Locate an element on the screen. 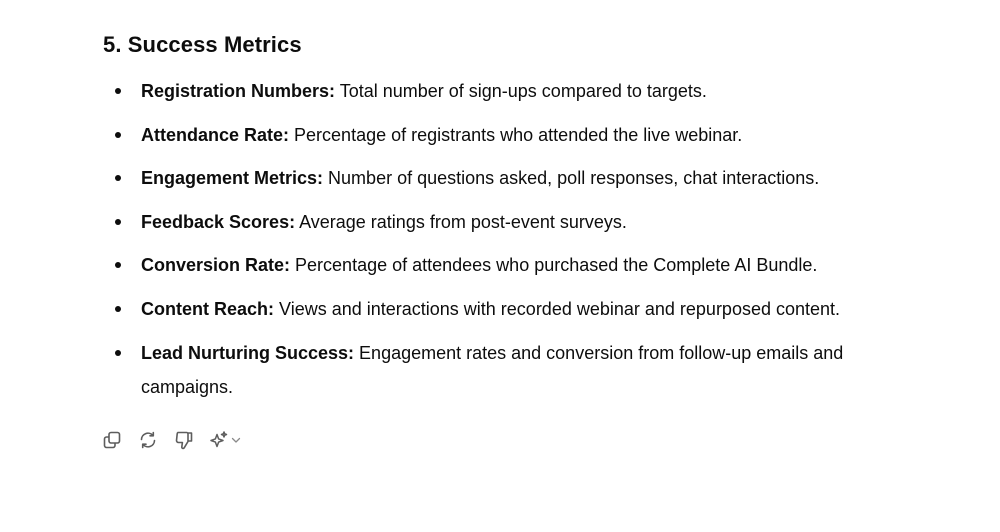 This screenshot has height=532, width=1000. regenerate-icon is located at coordinates (148, 440).